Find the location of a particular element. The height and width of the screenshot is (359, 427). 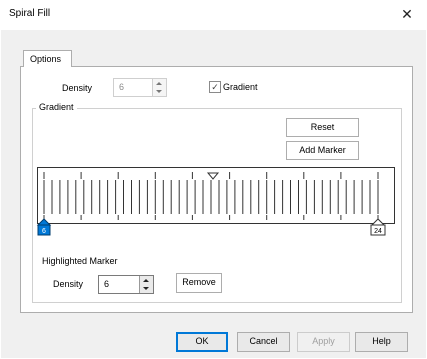

remove-button: Remove is located at coordinates (199, 283).